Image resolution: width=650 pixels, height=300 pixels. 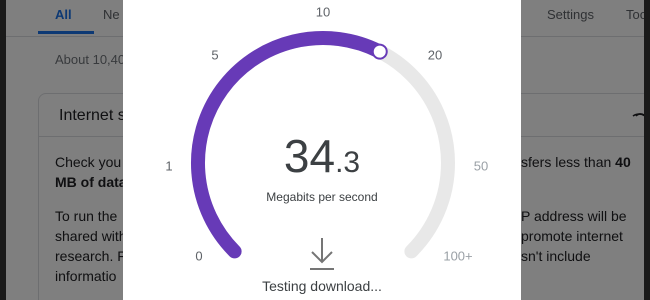 I want to click on card-text-bold: 40, so click(x=623, y=162).